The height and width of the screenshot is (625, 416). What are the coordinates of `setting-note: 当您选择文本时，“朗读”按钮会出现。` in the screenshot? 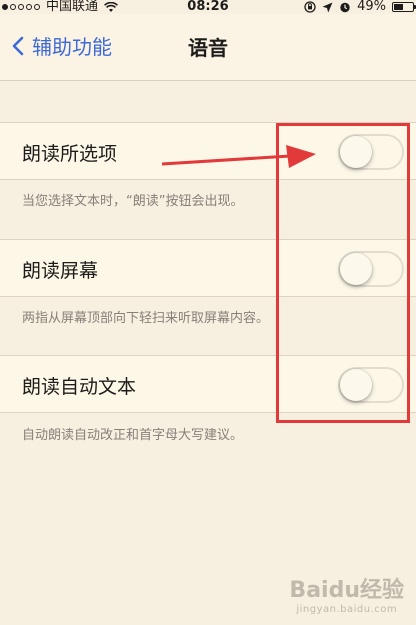 It's located at (133, 201).